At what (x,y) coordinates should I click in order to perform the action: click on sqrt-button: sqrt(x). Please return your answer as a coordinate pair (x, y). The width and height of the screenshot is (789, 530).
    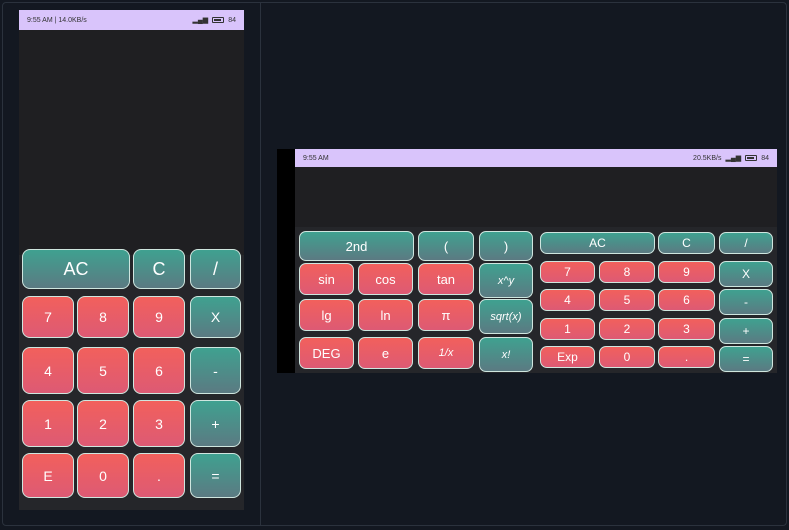
    Looking at the image, I should click on (506, 316).